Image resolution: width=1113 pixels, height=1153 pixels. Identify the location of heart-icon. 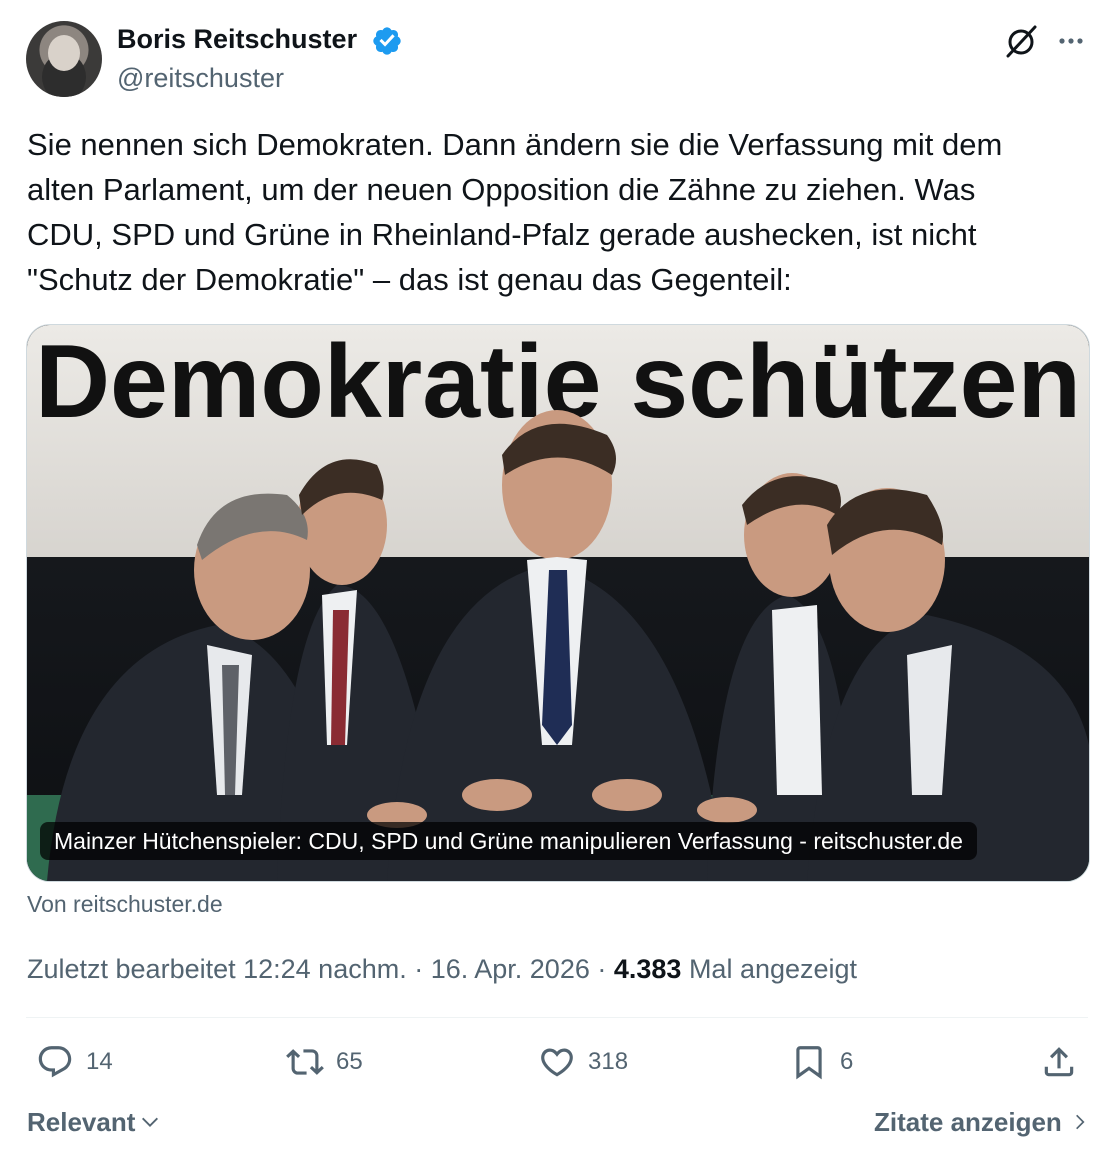
(557, 1062).